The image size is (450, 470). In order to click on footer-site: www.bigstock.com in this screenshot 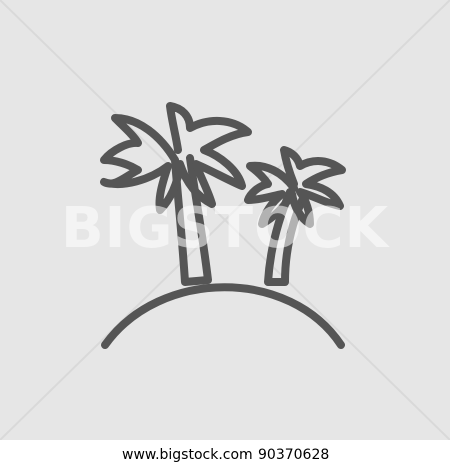, I will do `click(187, 455)`.